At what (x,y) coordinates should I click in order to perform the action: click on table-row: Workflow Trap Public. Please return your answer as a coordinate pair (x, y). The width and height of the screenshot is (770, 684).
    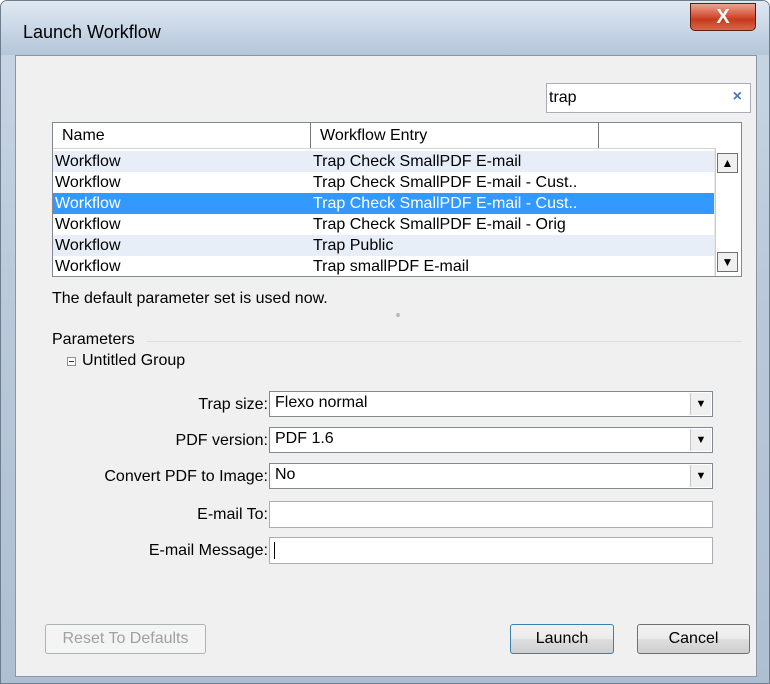
    Looking at the image, I should click on (383, 245).